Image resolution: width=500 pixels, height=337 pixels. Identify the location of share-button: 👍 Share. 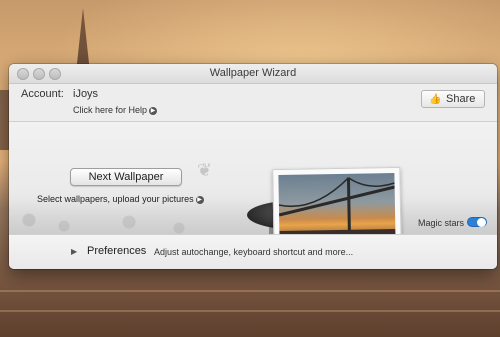
(453, 99).